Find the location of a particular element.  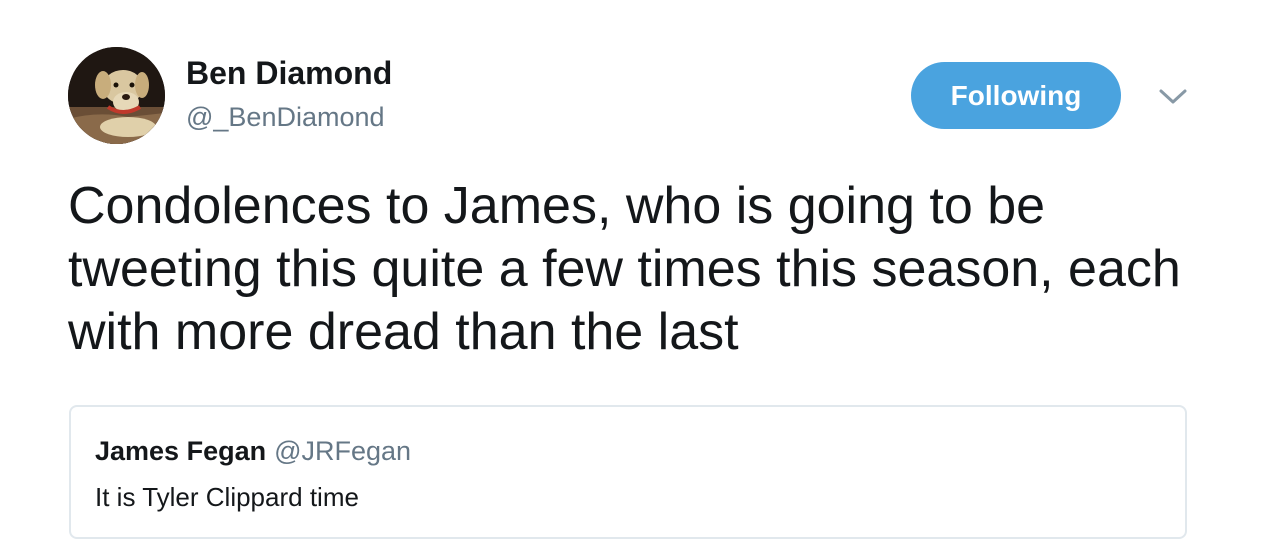

more-options-button is located at coordinates (1173, 96).